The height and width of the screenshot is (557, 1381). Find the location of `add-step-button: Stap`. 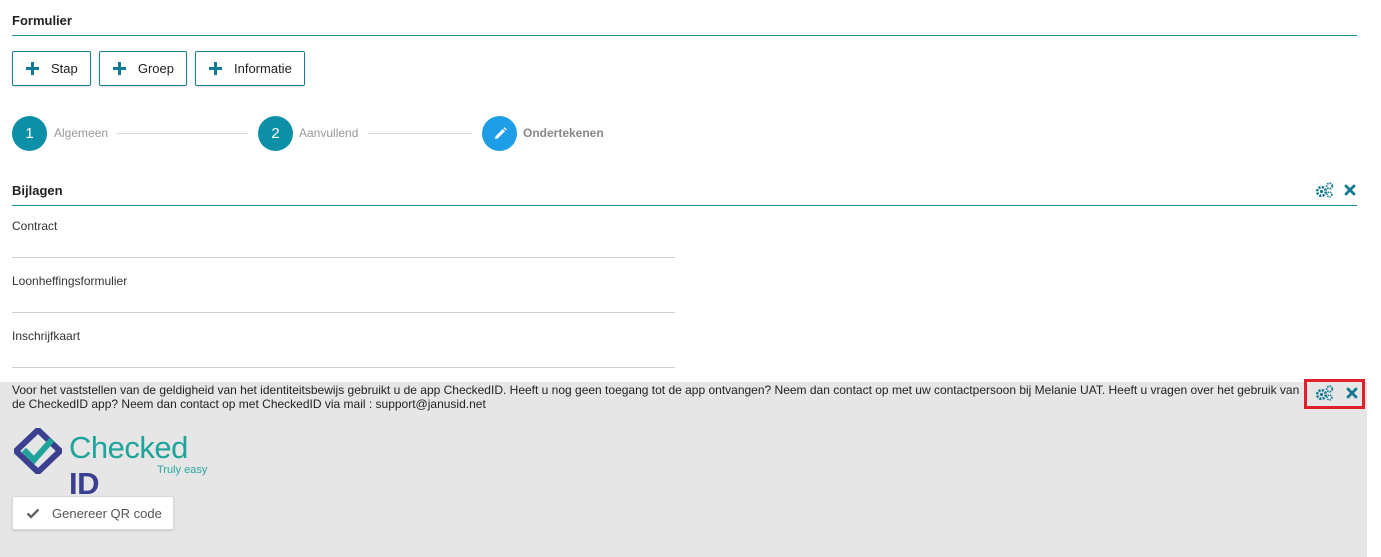

add-step-button: Stap is located at coordinates (51, 68).